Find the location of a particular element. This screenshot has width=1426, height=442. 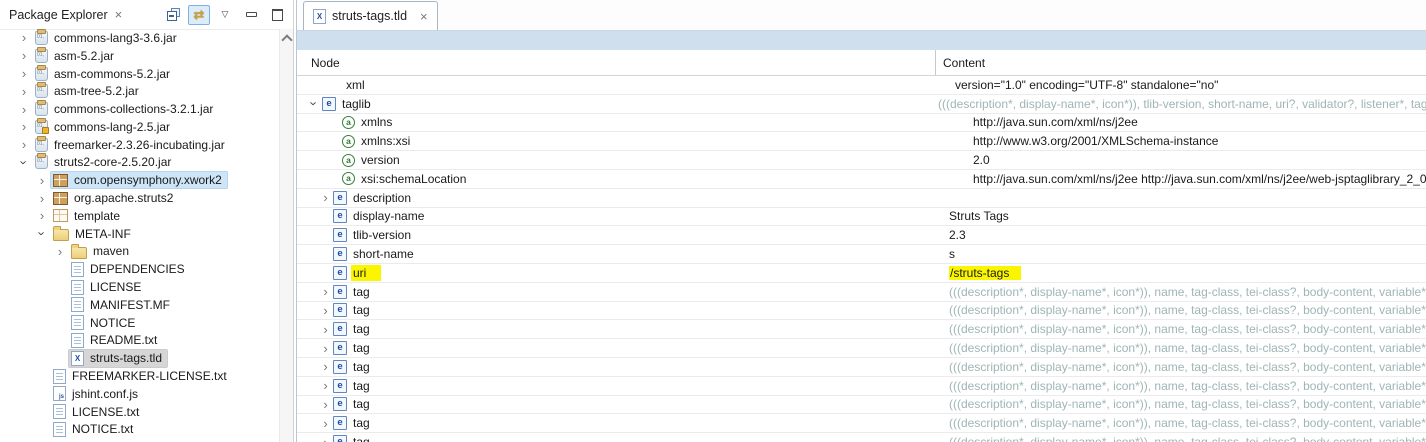

tree-item: commons-lang-2.5.jar is located at coordinates (140, 126).